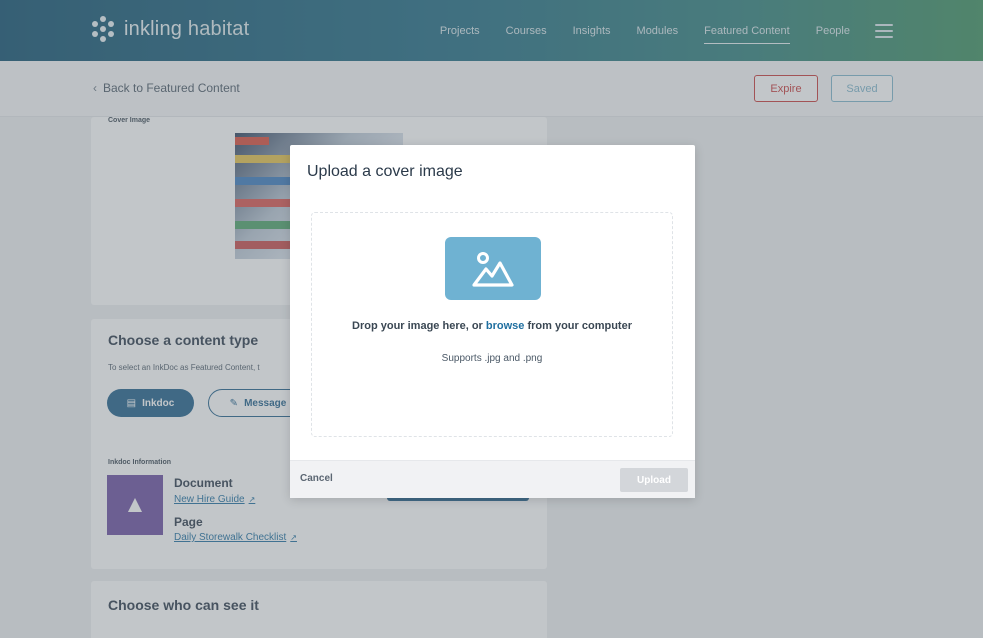 This screenshot has width=983, height=638. What do you see at coordinates (505, 326) in the screenshot?
I see `browse-link: browse` at bounding box center [505, 326].